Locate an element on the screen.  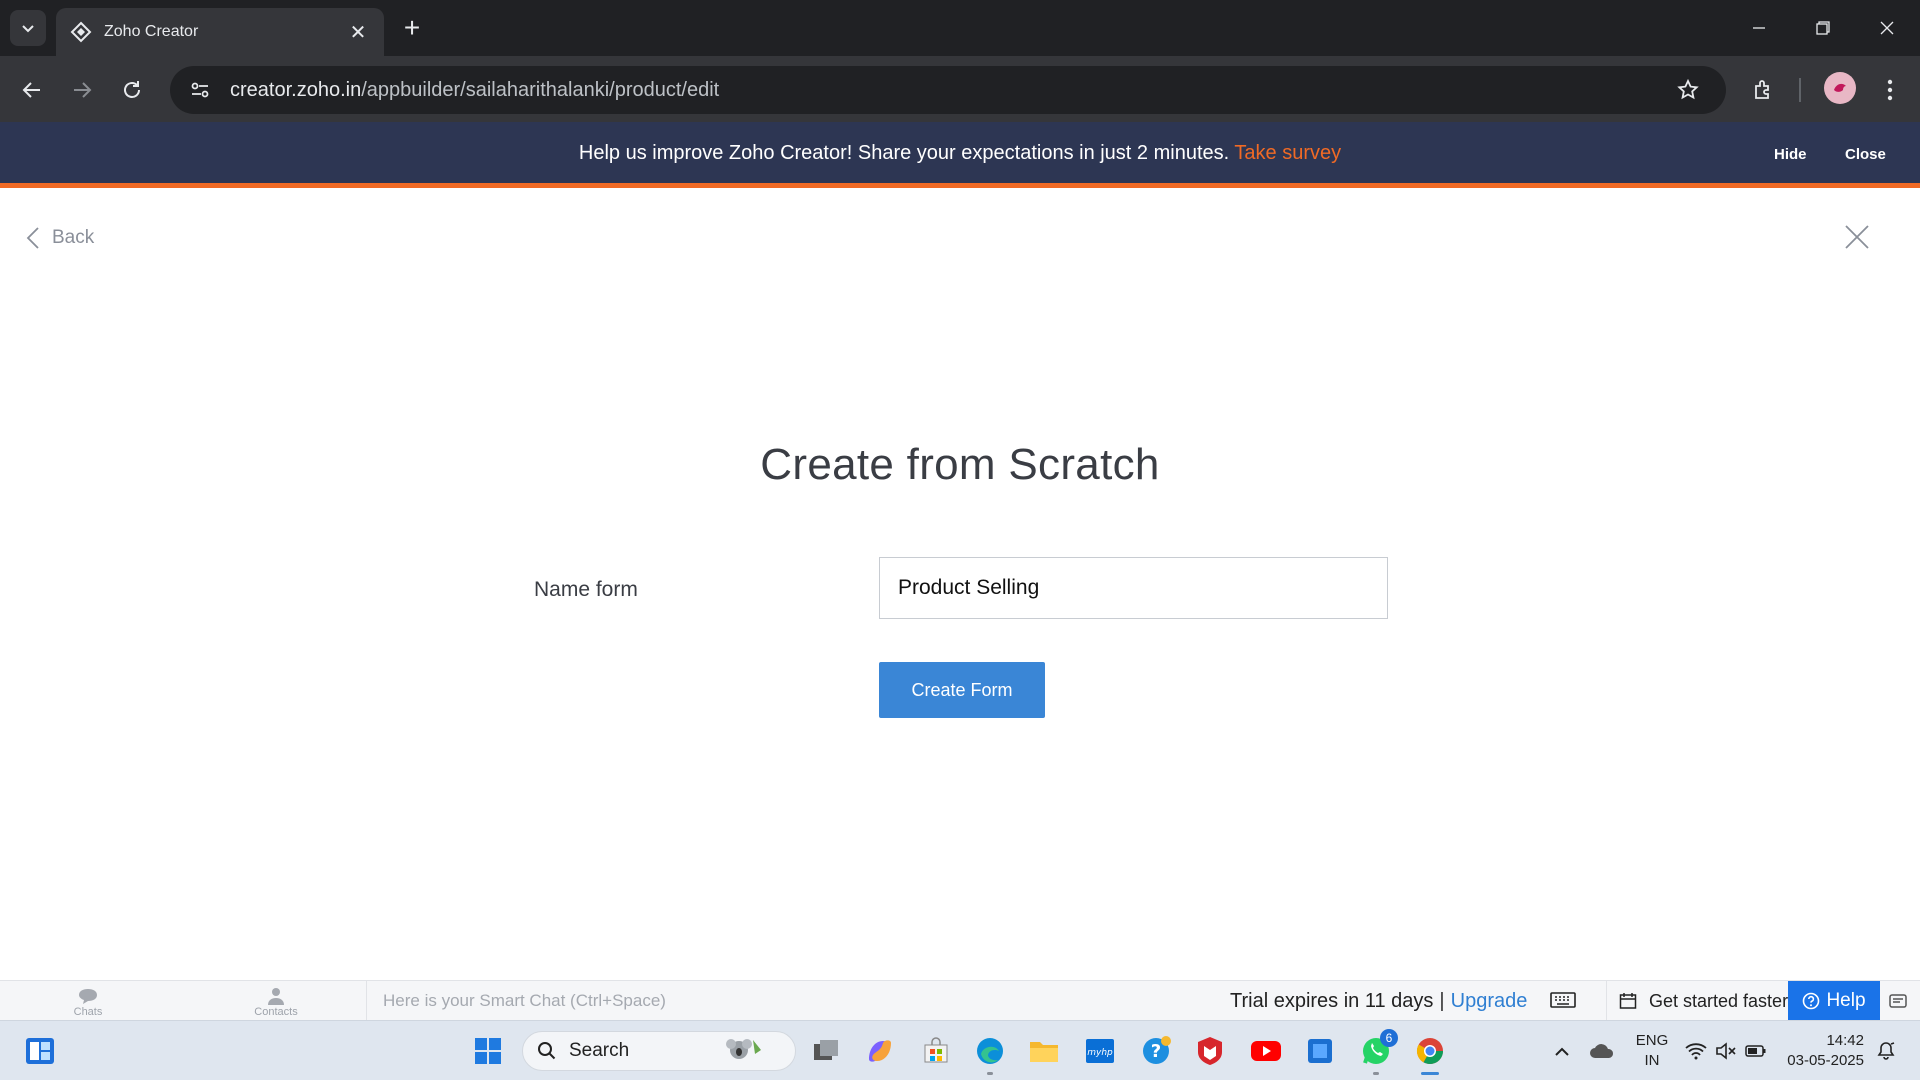
page-title: Create from Scratch is located at coordinates (960, 464).